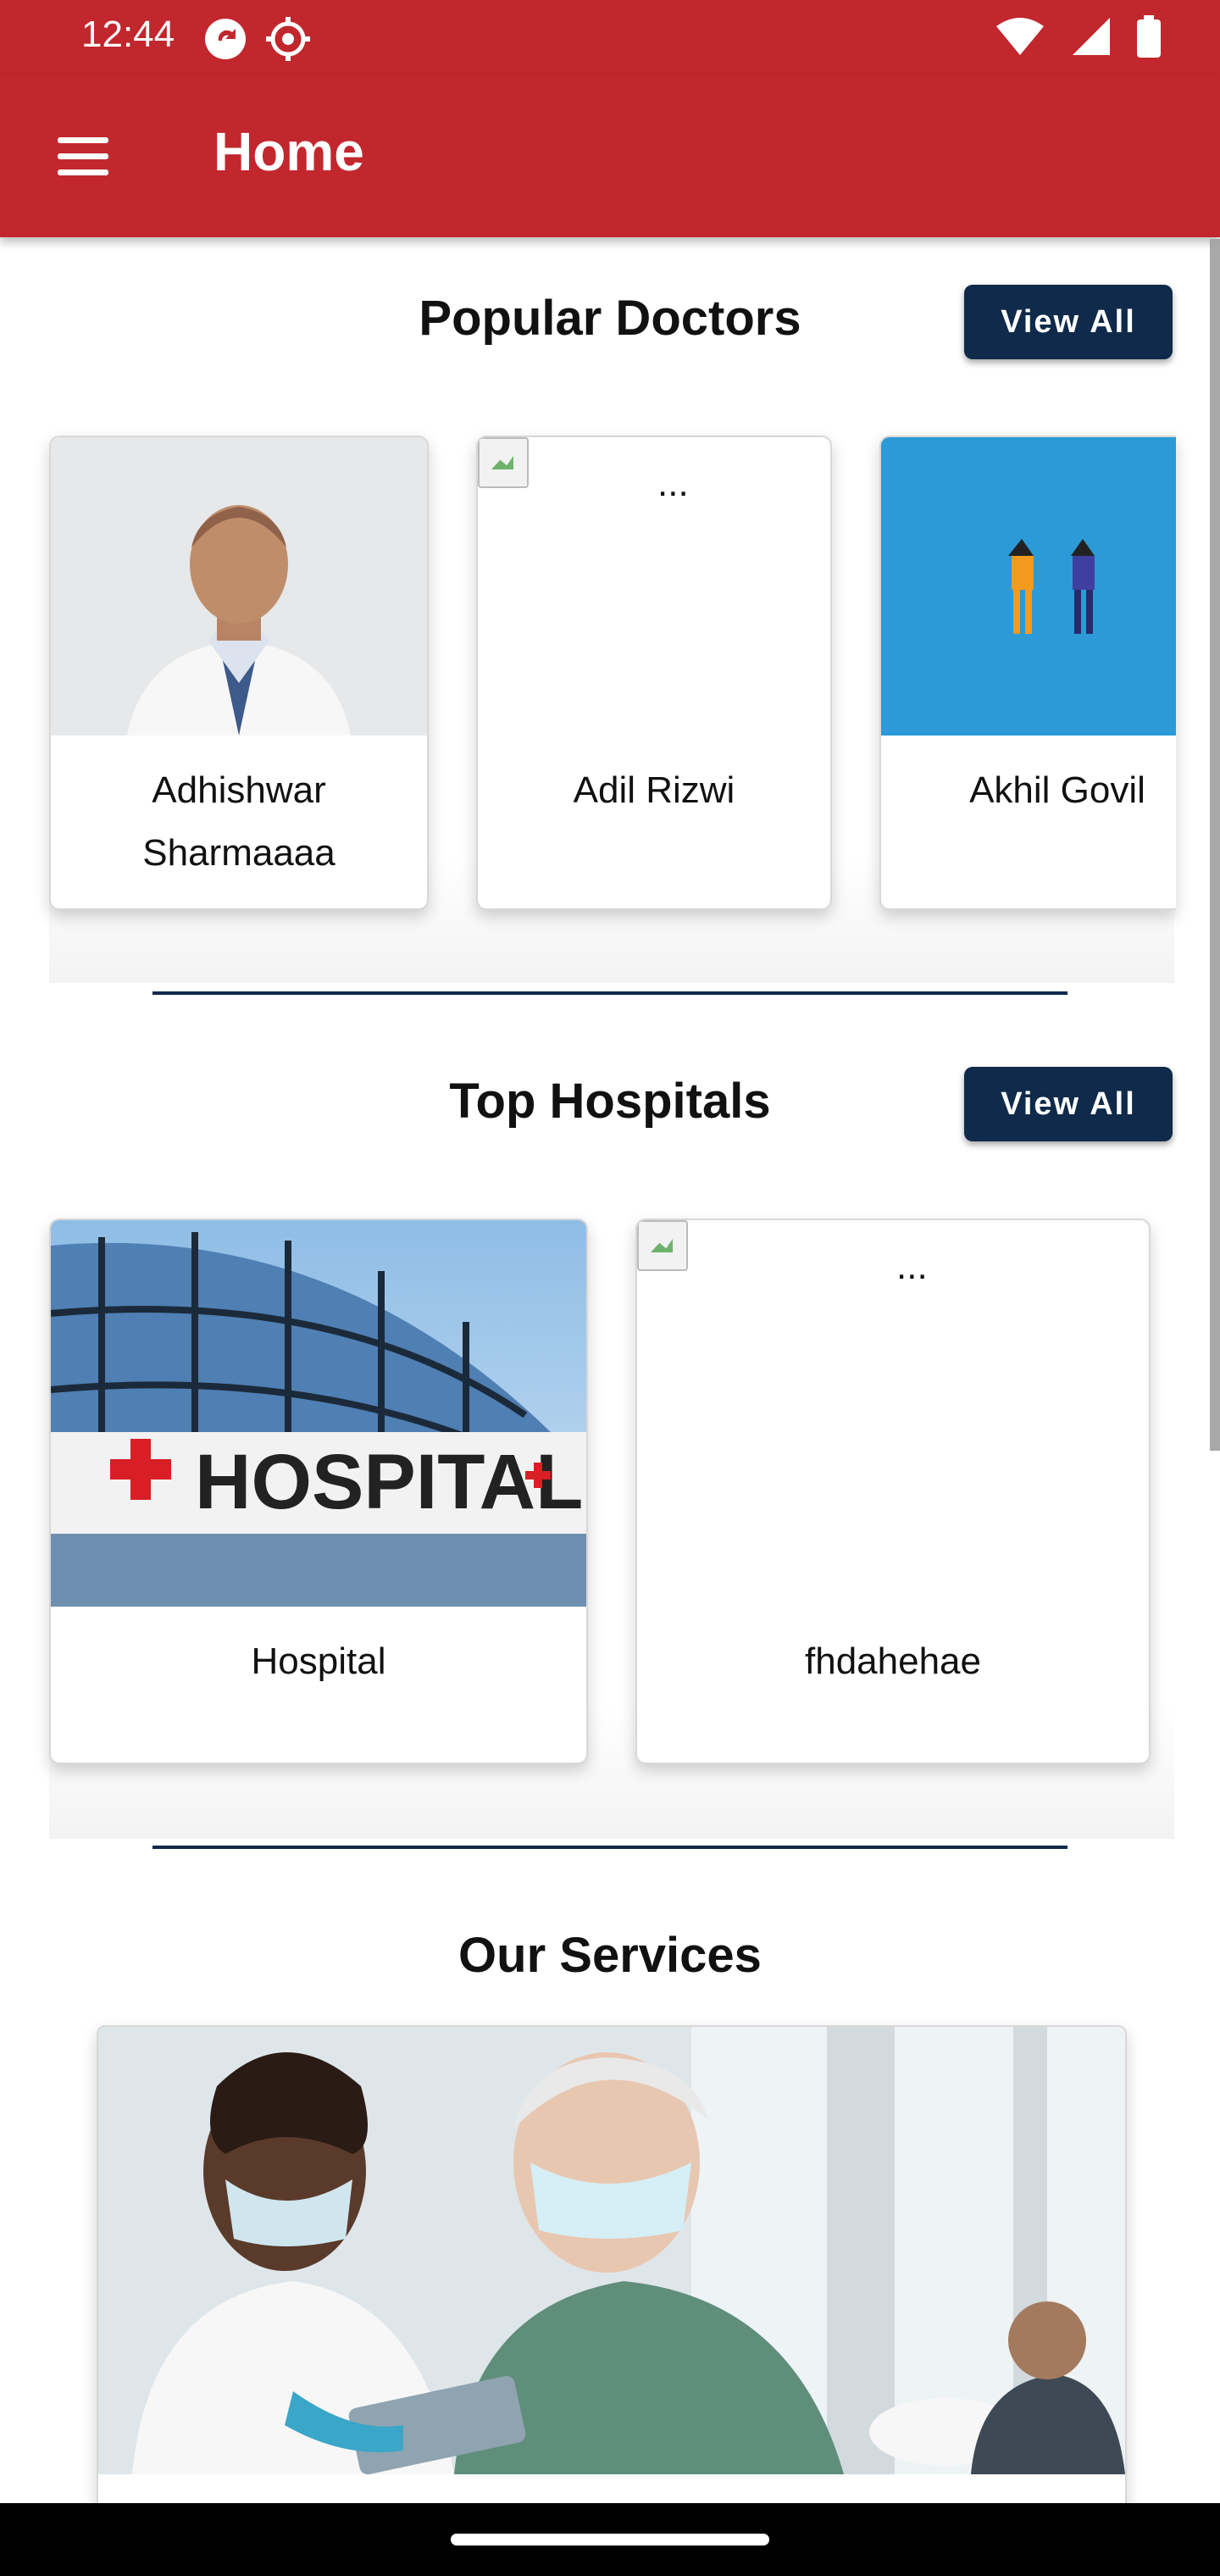  Describe the element at coordinates (1068, 322) in the screenshot. I see `doctors-view-all-button: View All` at that location.